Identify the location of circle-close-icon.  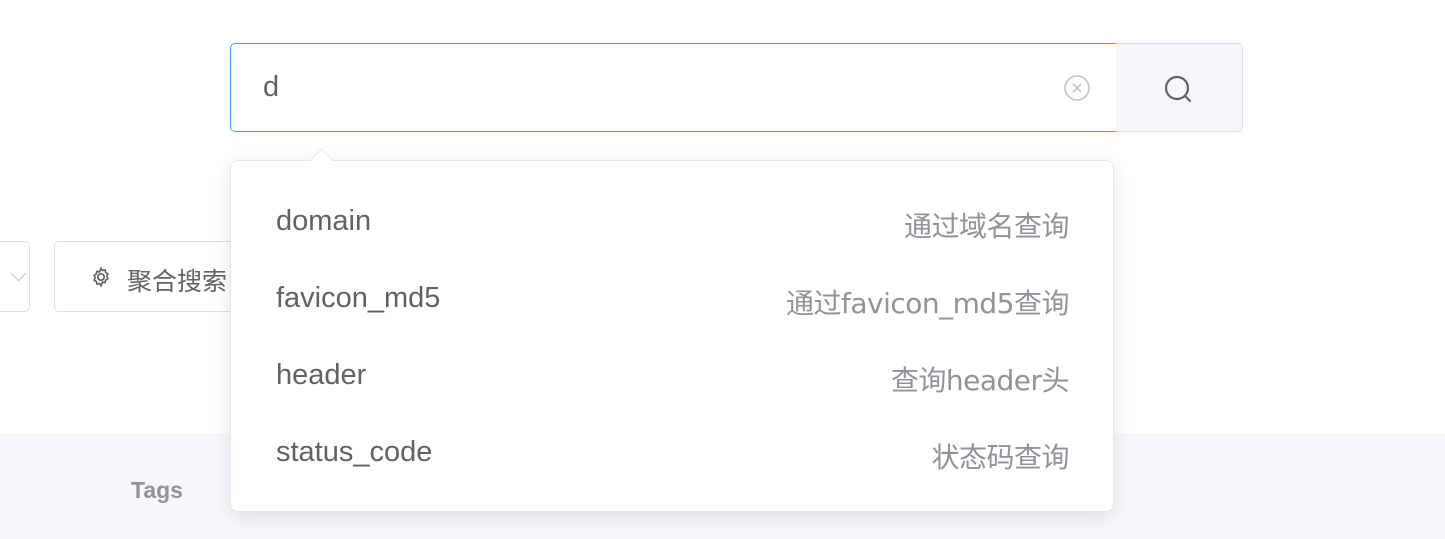
(1077, 88).